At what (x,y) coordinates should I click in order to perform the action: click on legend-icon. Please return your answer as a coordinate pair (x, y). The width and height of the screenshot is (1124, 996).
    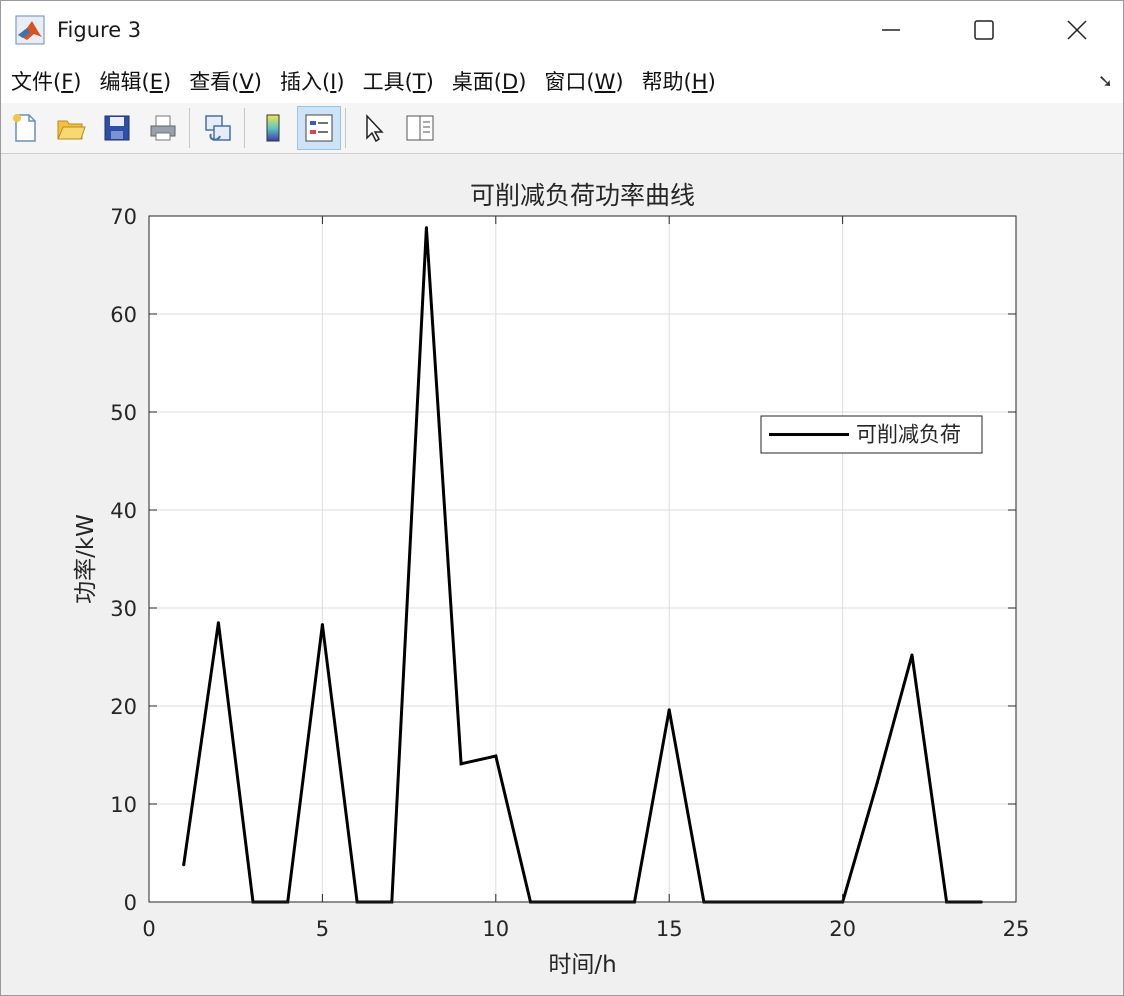
    Looking at the image, I should click on (319, 128).